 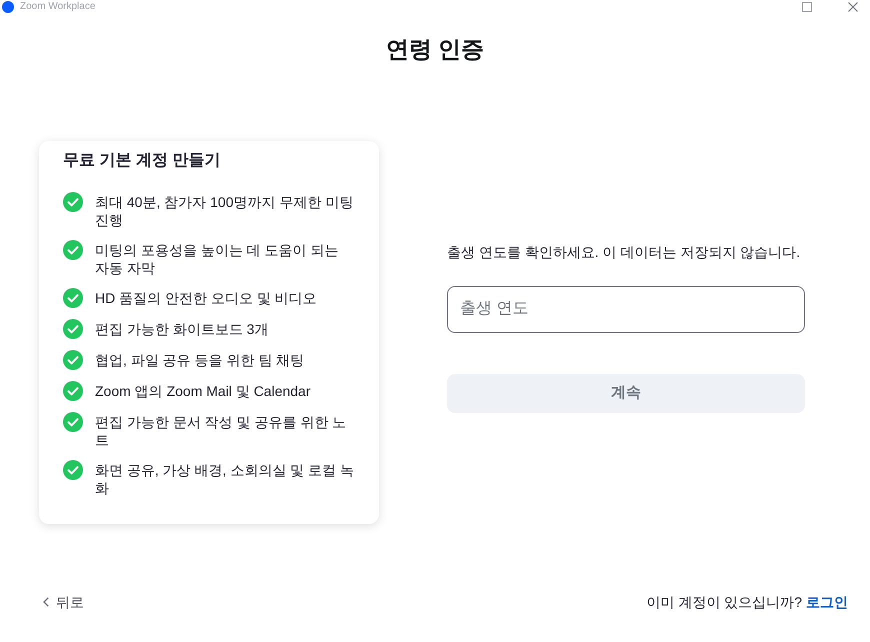 What do you see at coordinates (435, 49) in the screenshot?
I see `page-title: 연령 인증` at bounding box center [435, 49].